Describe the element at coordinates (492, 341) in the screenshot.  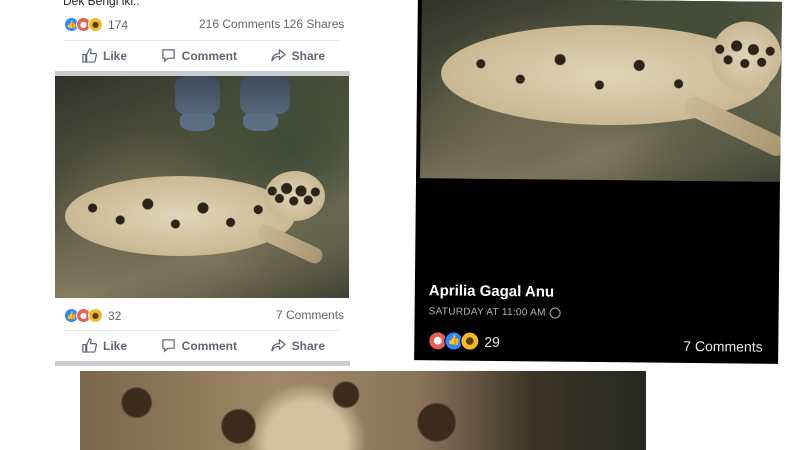
I see `reaction-count: 29` at that location.